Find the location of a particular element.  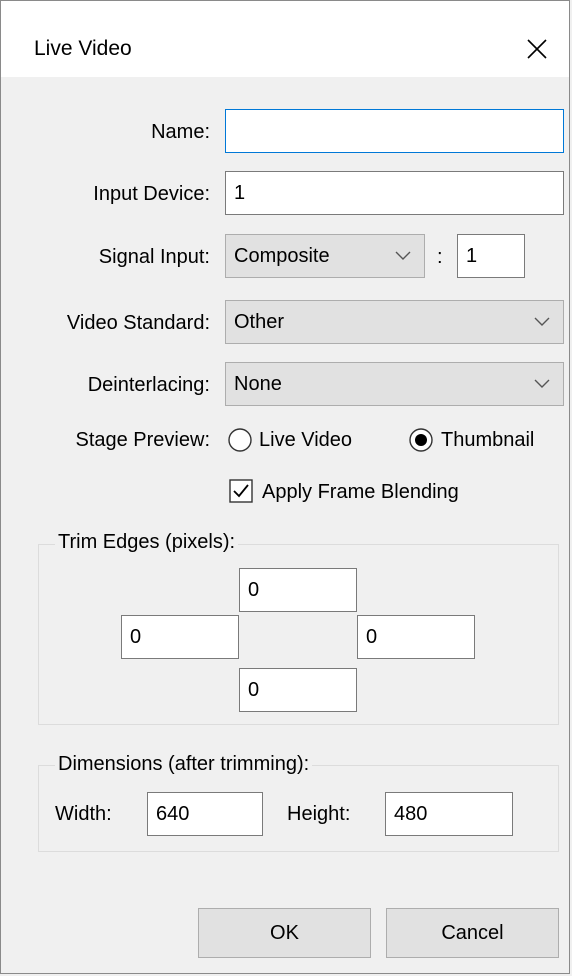

apply-frame-blending-checkbox is located at coordinates (241, 491).